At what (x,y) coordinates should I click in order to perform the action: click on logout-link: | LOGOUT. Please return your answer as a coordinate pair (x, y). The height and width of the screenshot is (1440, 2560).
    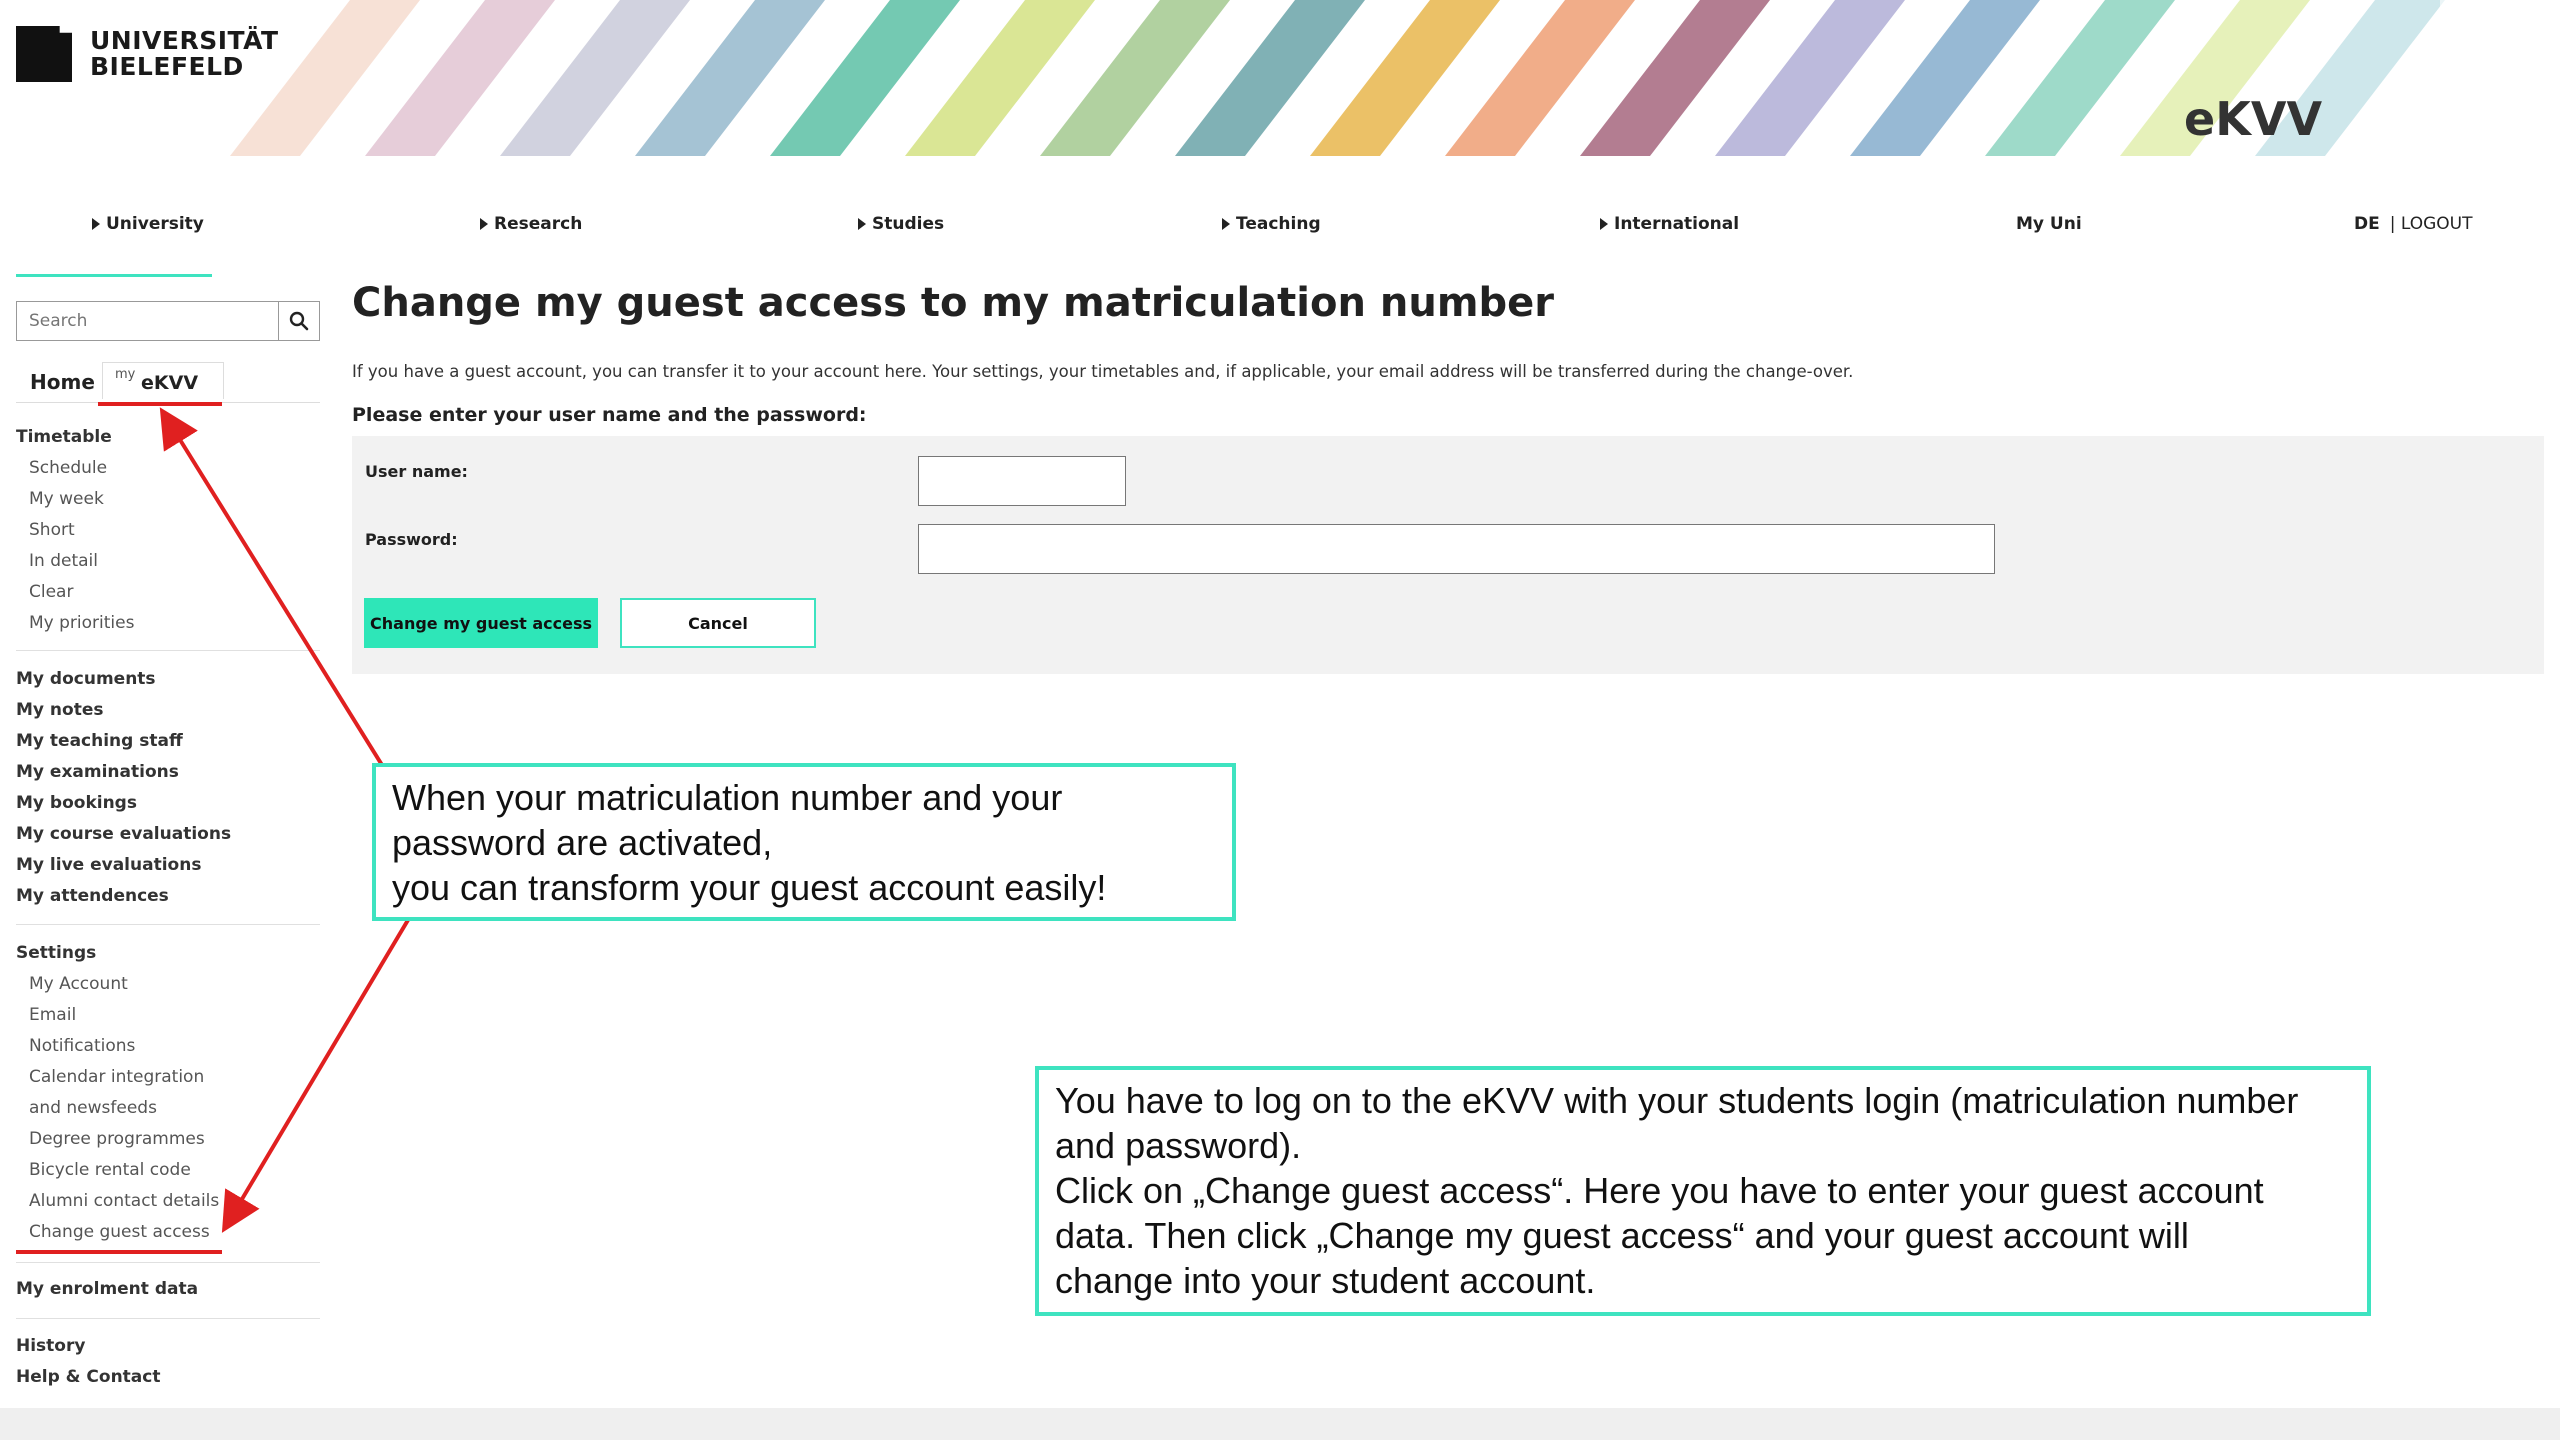
    Looking at the image, I should click on (2431, 224).